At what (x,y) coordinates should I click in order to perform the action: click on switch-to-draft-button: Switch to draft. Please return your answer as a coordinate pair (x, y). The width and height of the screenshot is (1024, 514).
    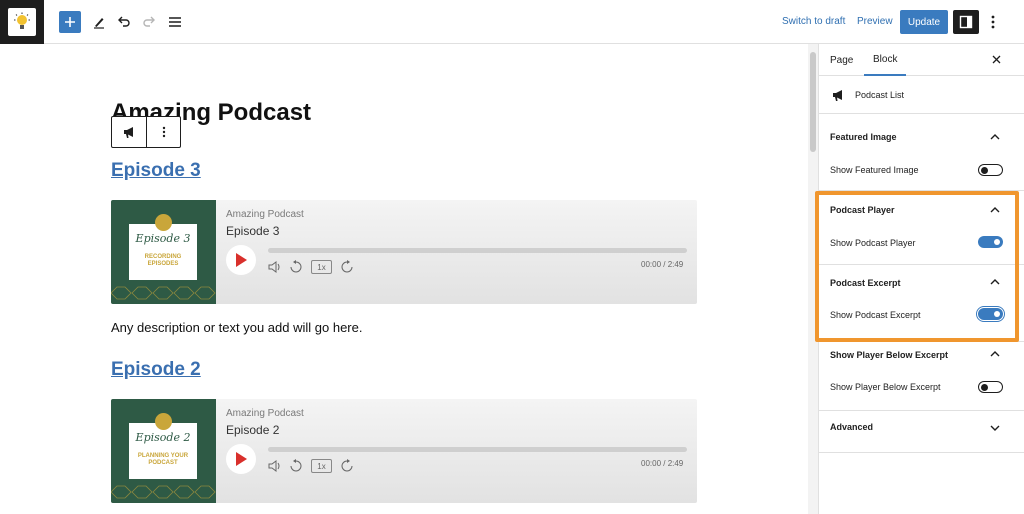
    Looking at the image, I should click on (813, 21).